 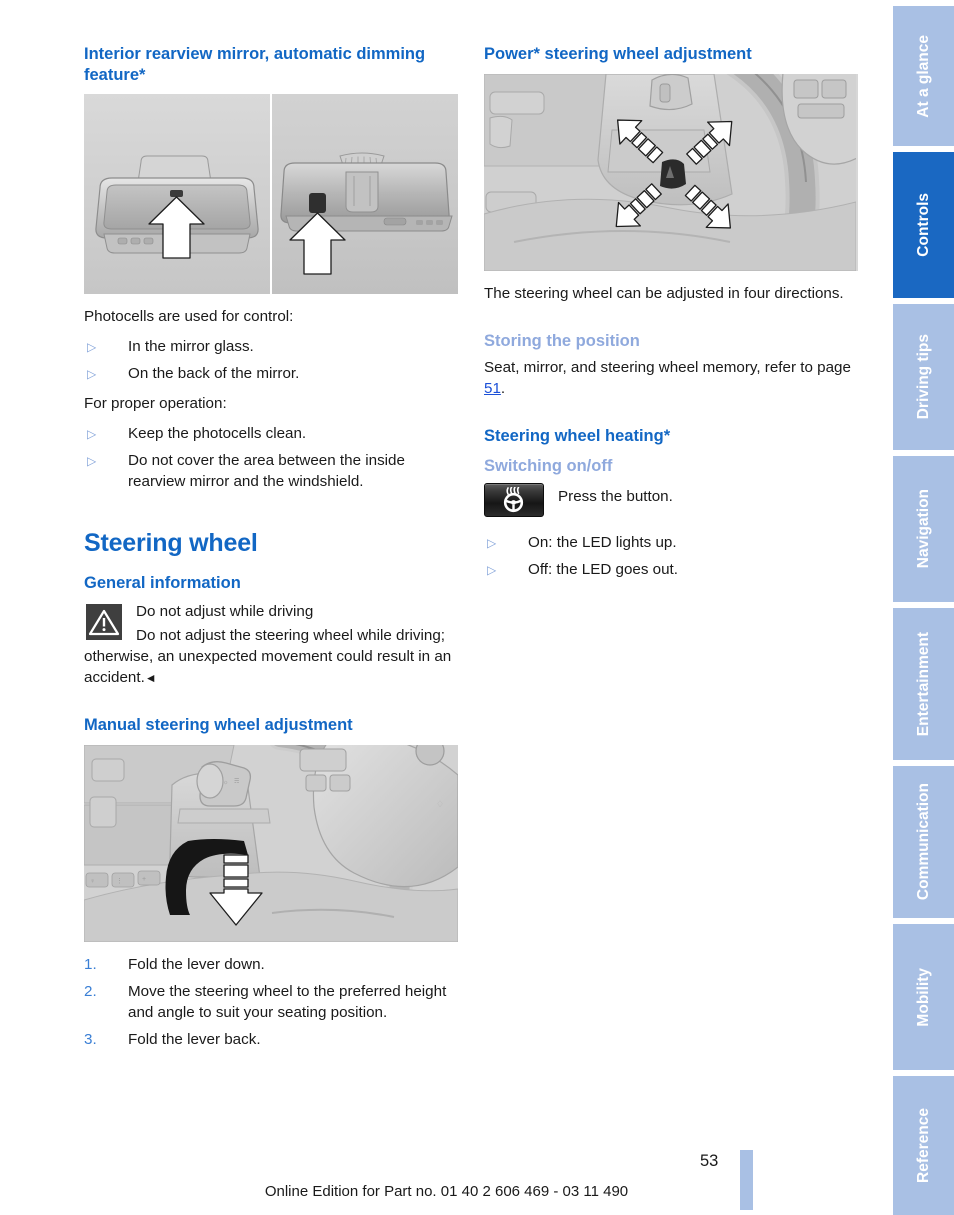 I want to click on figure-manual-steering-wheel: ☼ ☴ ♢ ♀ ⋮ +, so click(x=271, y=843).